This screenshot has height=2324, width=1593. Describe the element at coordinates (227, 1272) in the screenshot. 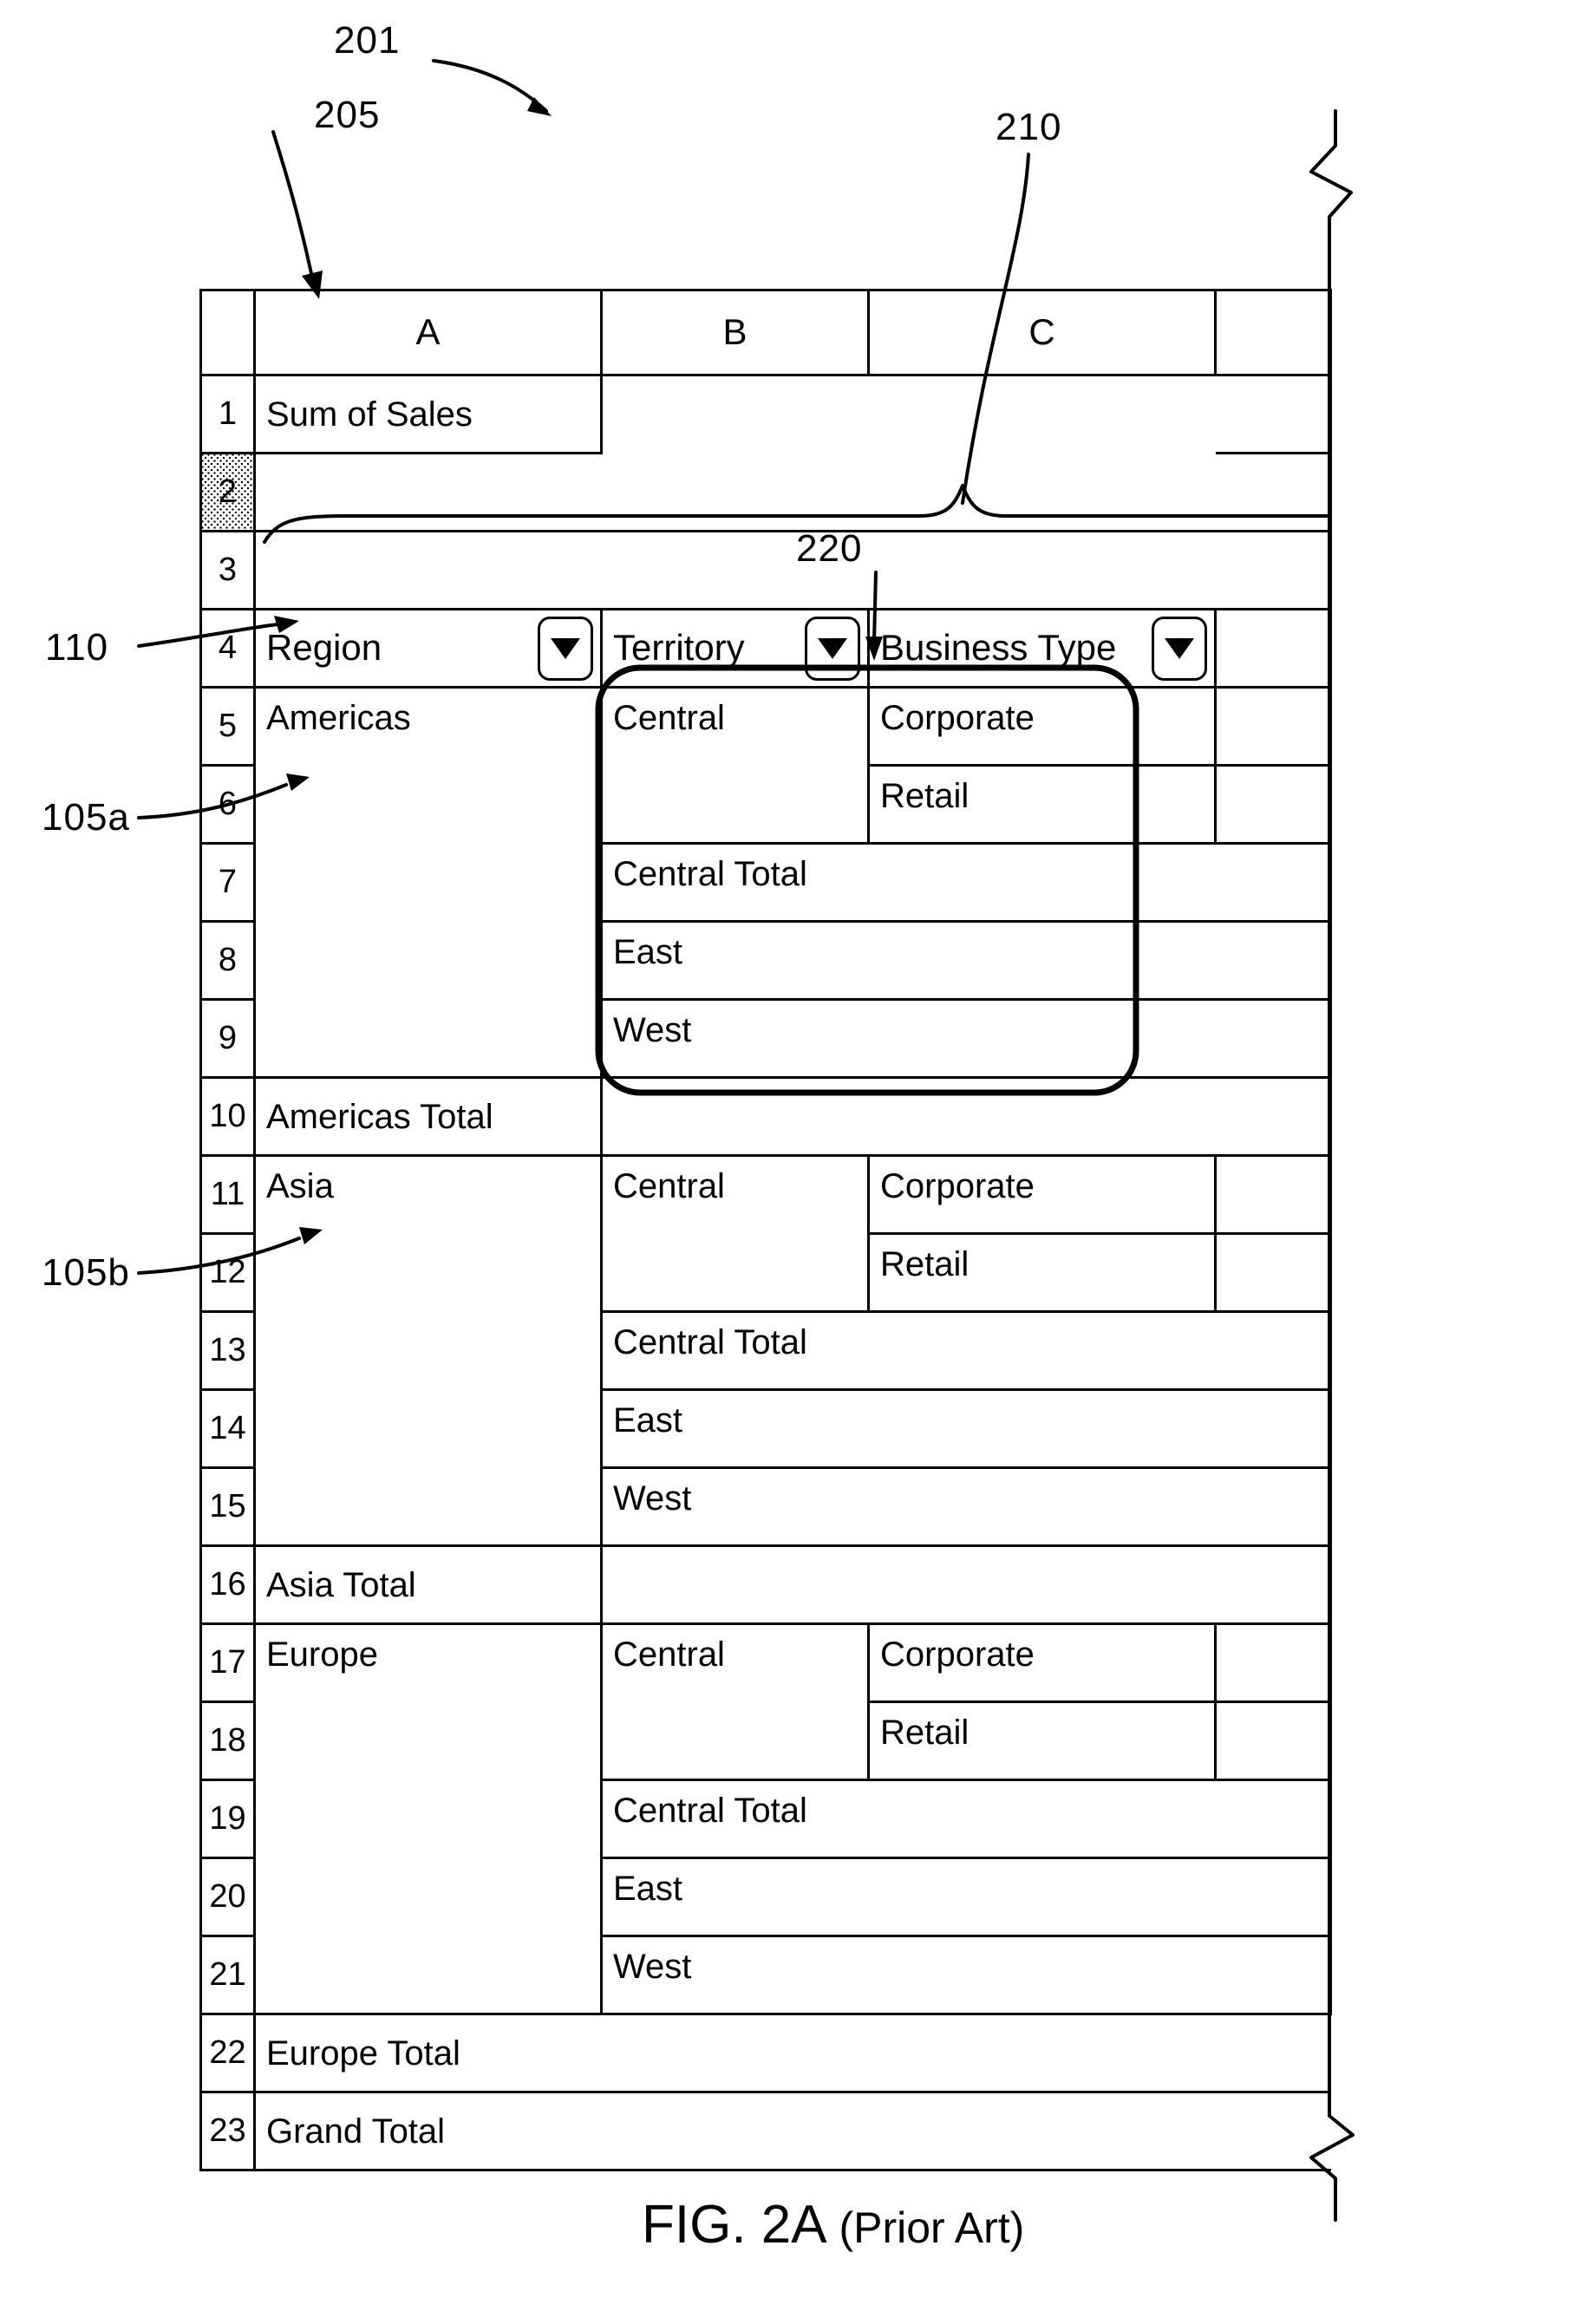

I see `row-header-12: 12` at that location.